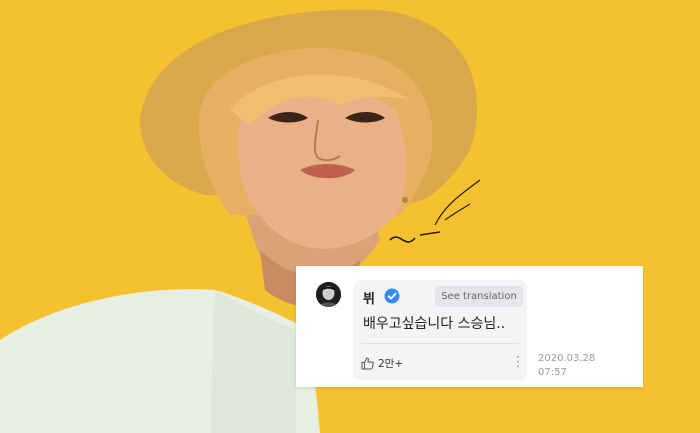 The image size is (700, 433). I want to click on comment-bubble: 뷔 See translation 배우고싶습니다 스승님.. 2만+ ⋮, so click(440, 330).